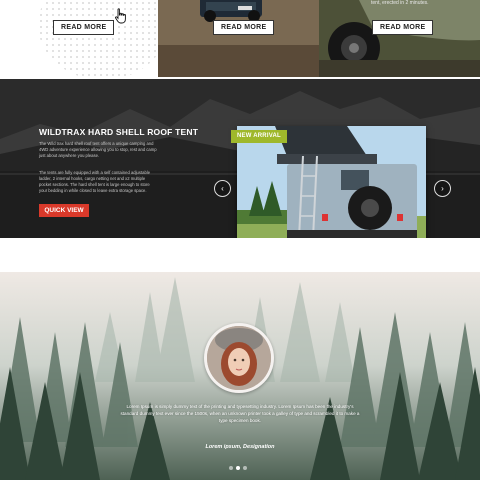 This screenshot has height=480, width=480. What do you see at coordinates (239, 358) in the screenshot?
I see `testimonial-avatar` at bounding box center [239, 358].